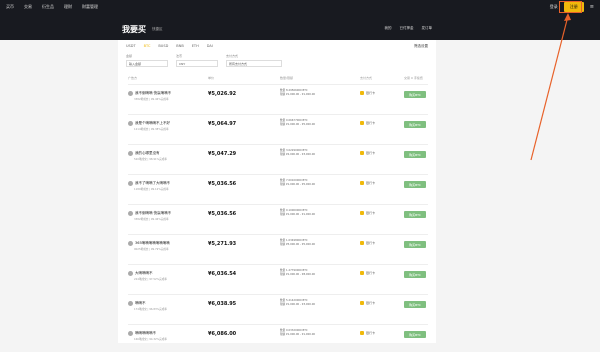 This screenshot has width=600, height=352. Describe the element at coordinates (152, 123) in the screenshot. I see `advertiser-name: 我是个嘀嘀嘀不上不好` at that location.